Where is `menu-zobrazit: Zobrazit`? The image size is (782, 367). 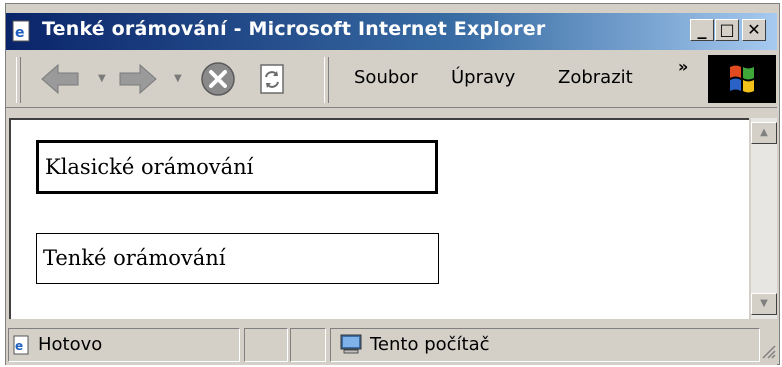
menu-zobrazit: Zobrazit is located at coordinates (595, 77).